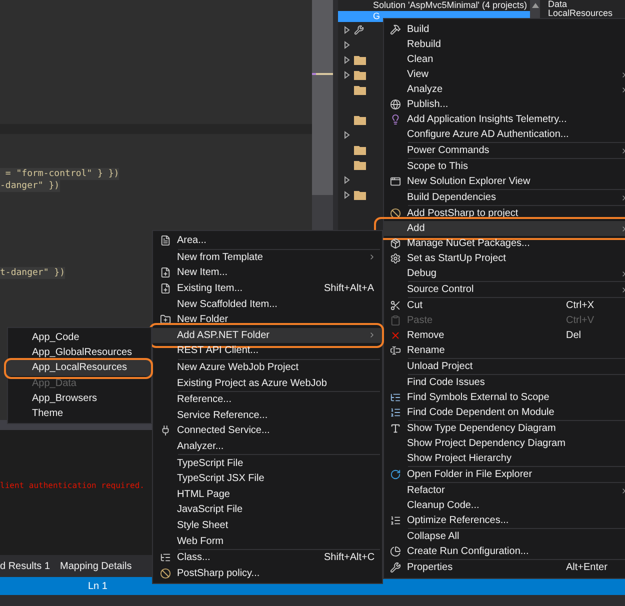  I want to click on panel-tab: Mapping Details, so click(96, 566).